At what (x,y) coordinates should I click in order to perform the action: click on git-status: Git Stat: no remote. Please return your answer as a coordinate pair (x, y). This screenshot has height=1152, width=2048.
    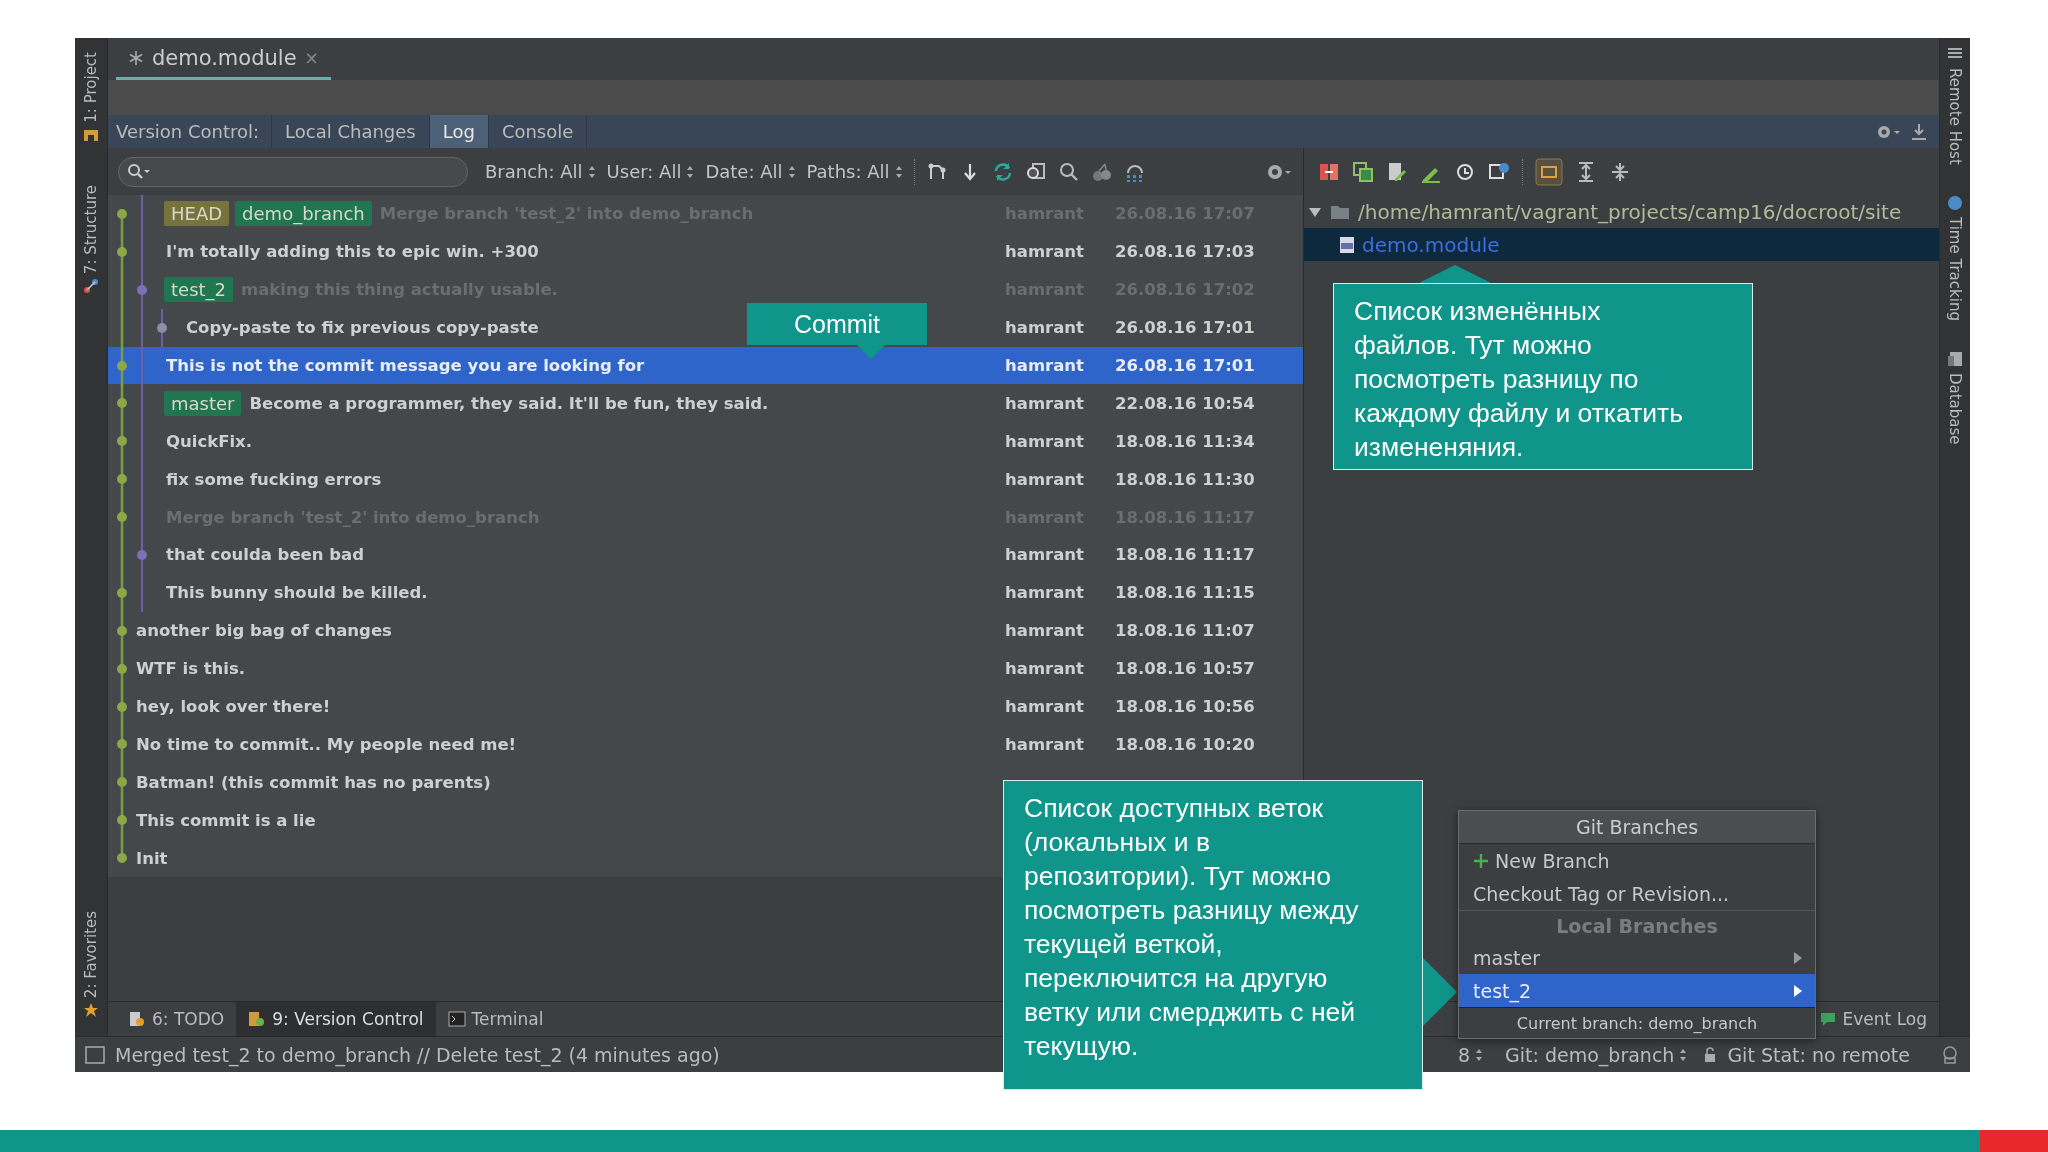
    Looking at the image, I should click on (1818, 1054).